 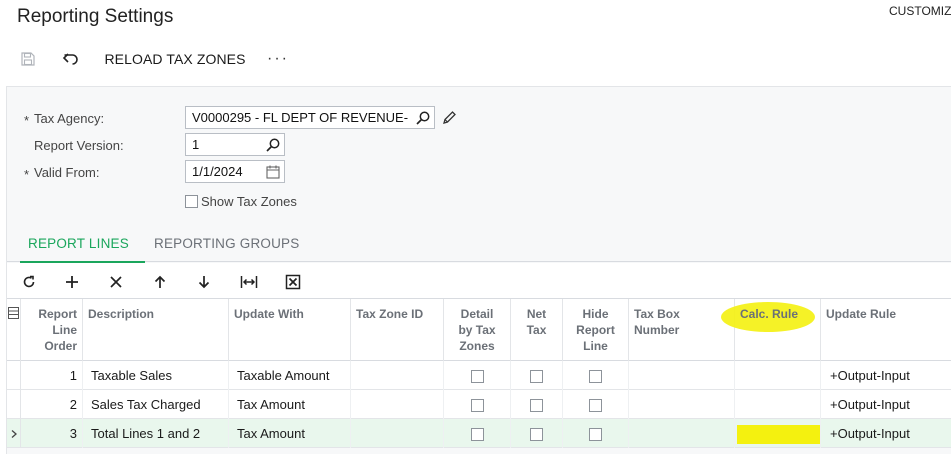 I want to click on header-line: Detail, so click(x=477, y=314).